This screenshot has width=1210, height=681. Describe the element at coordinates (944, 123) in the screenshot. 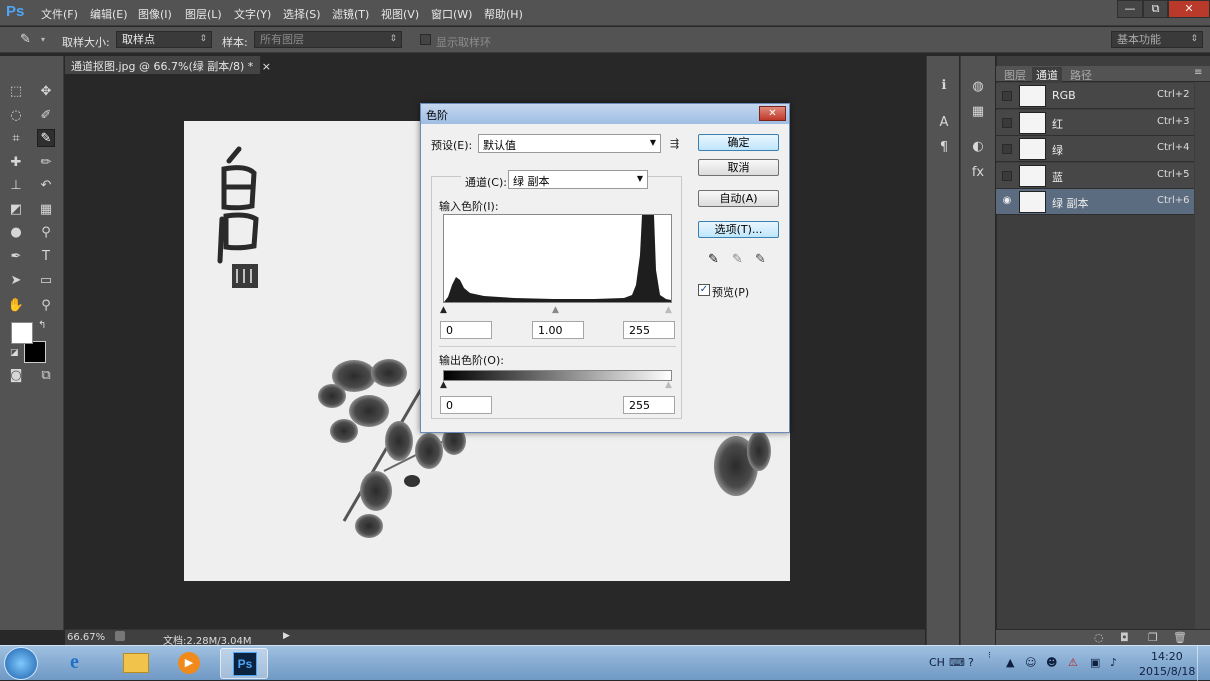

I see `character-panel-icon: A` at that location.